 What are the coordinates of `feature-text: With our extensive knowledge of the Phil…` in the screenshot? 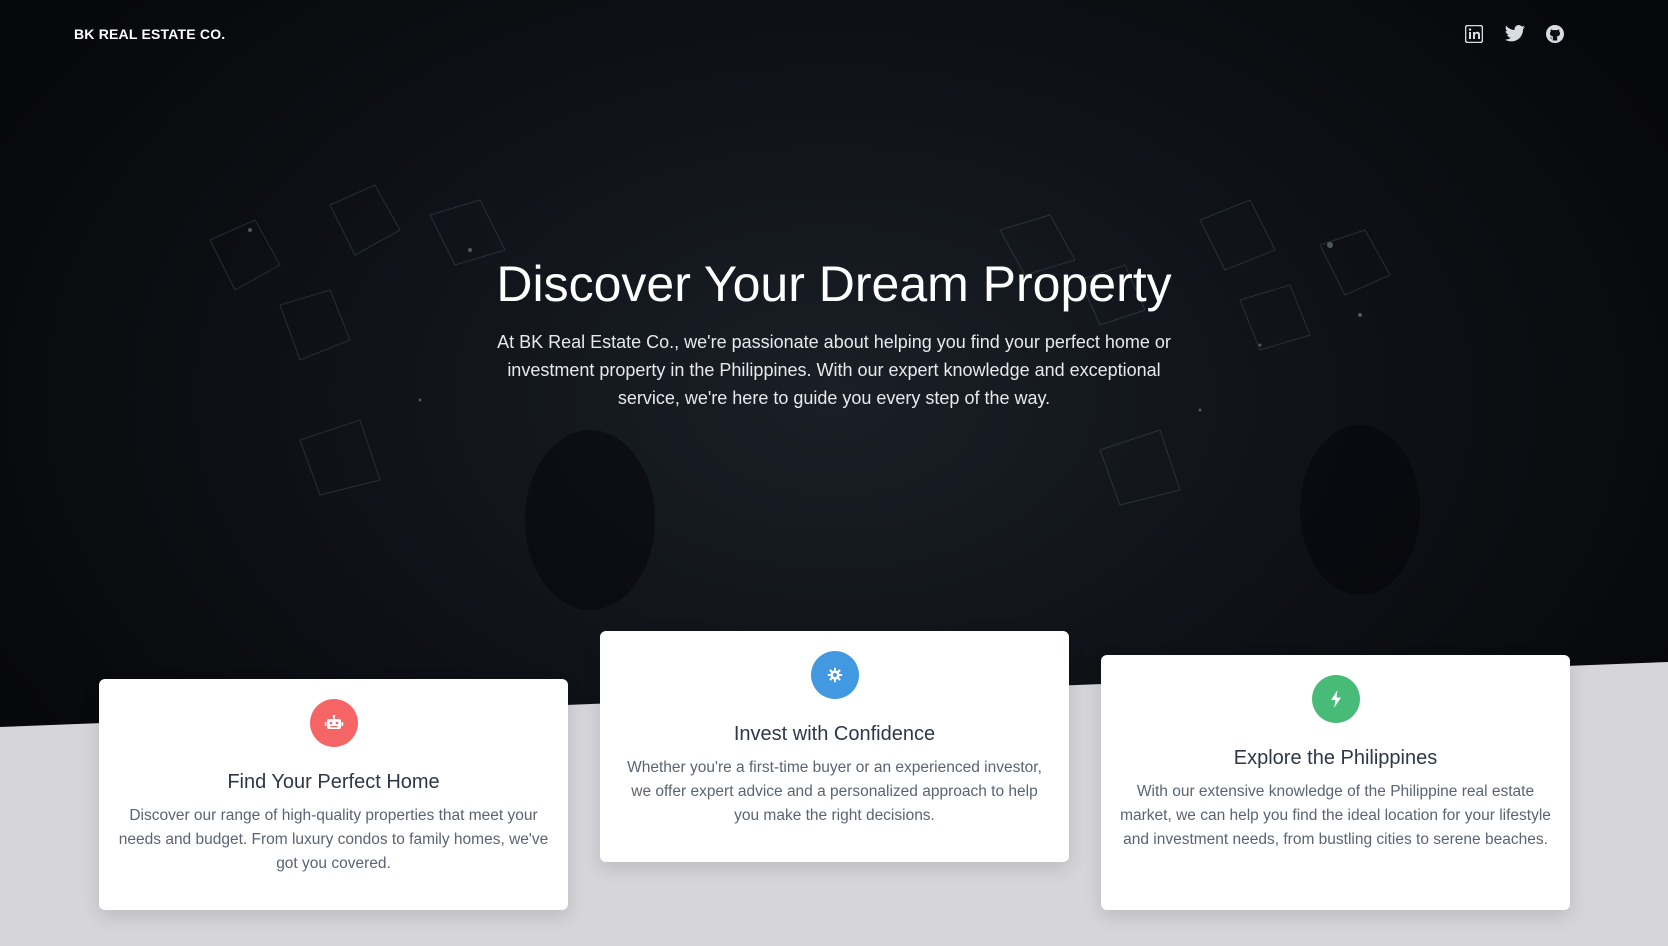 It's located at (1335, 815).